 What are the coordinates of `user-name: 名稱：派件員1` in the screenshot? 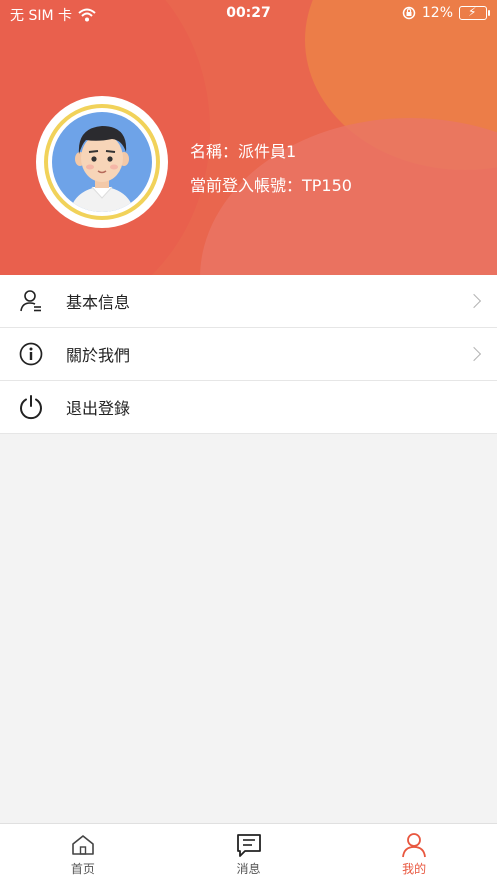 It's located at (243, 151).